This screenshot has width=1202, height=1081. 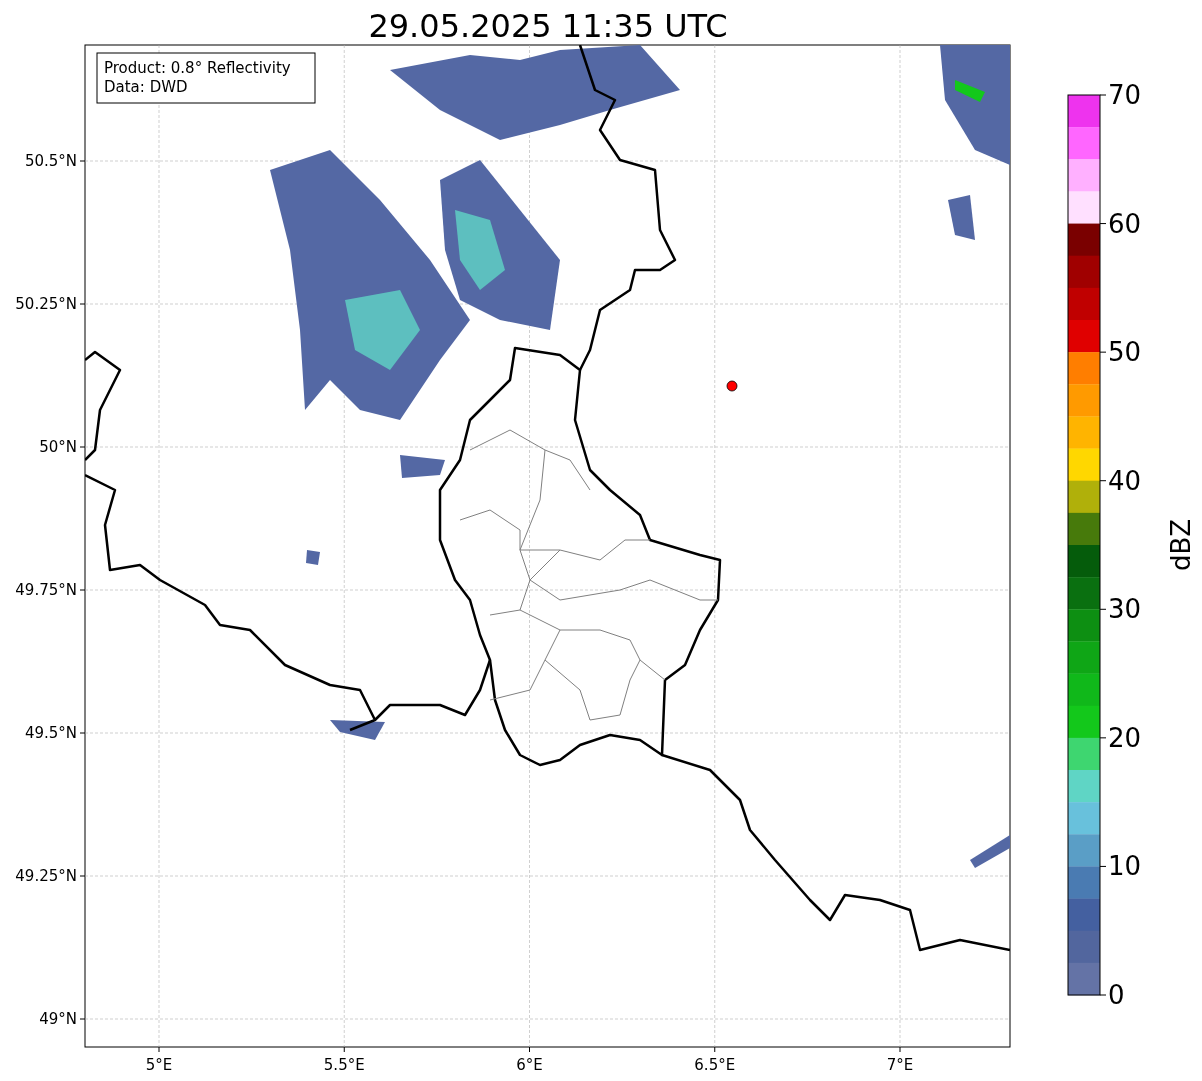 What do you see at coordinates (146, 87) in the screenshot?
I see `info-text: Data: DWD` at bounding box center [146, 87].